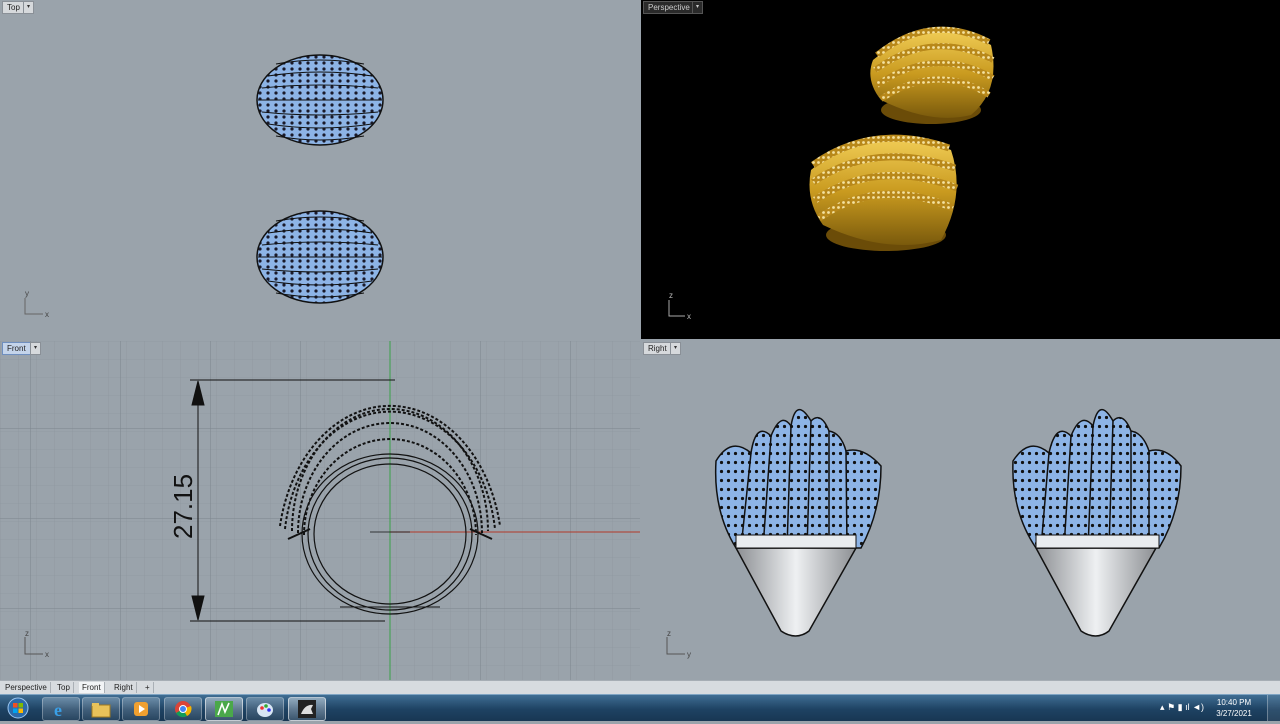 The image size is (1280, 724). What do you see at coordinates (58, 709) in the screenshot?
I see `svg-text: e` at bounding box center [58, 709].